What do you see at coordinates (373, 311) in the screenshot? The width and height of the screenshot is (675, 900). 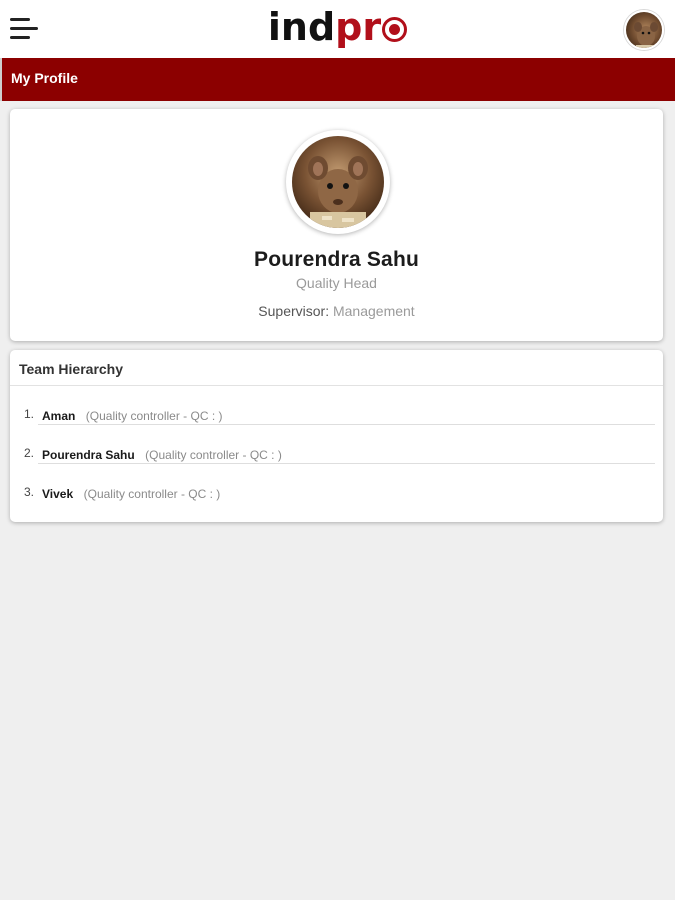 I see `supervisor-value: Management` at bounding box center [373, 311].